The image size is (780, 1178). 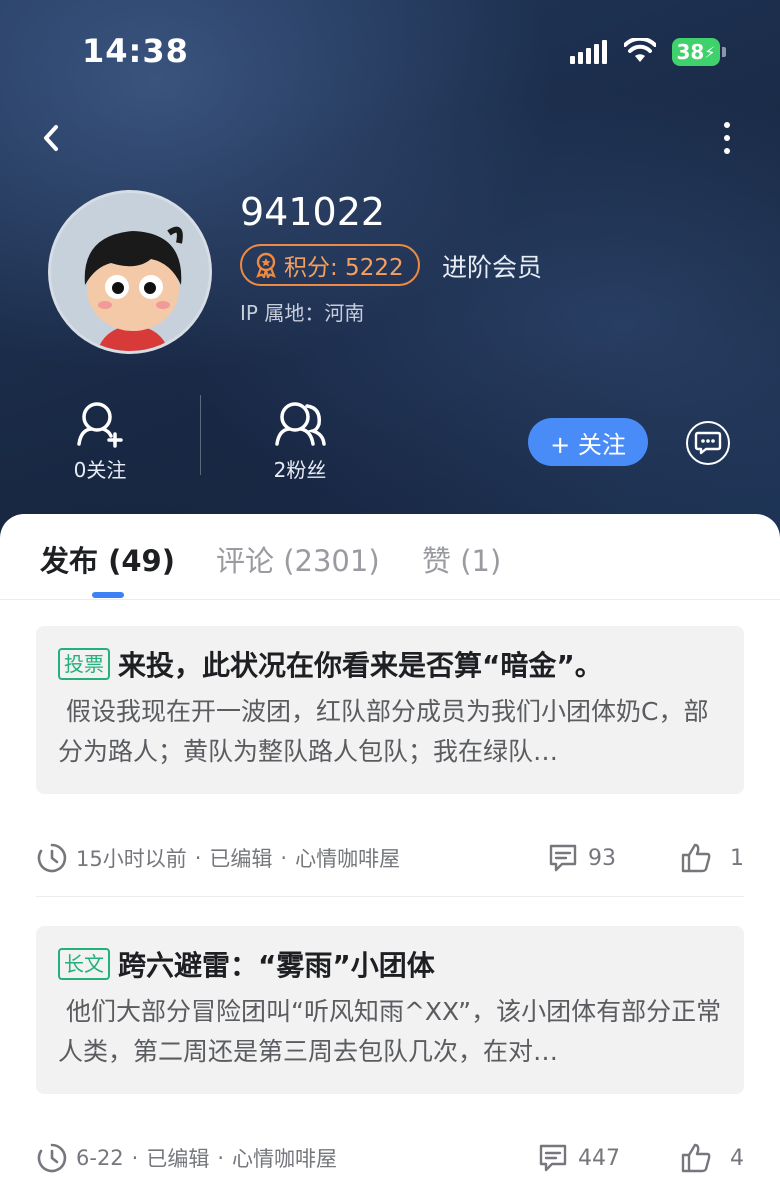 I want to click on user-add-icon, so click(x=100, y=425).